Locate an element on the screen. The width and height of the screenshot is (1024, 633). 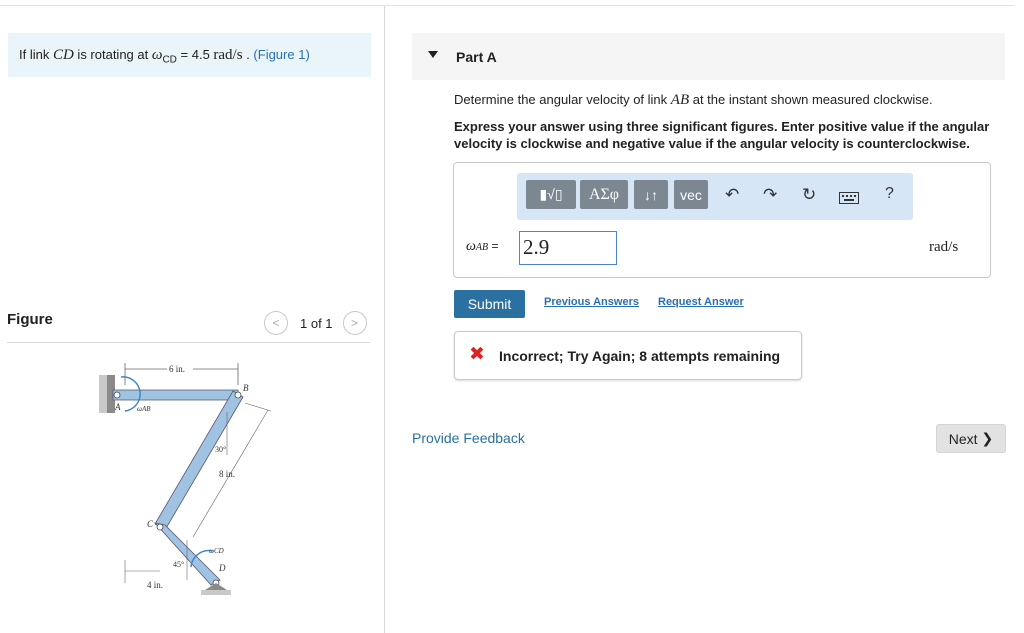
label-omega-ab: ωAB is located at coordinates (144, 409).